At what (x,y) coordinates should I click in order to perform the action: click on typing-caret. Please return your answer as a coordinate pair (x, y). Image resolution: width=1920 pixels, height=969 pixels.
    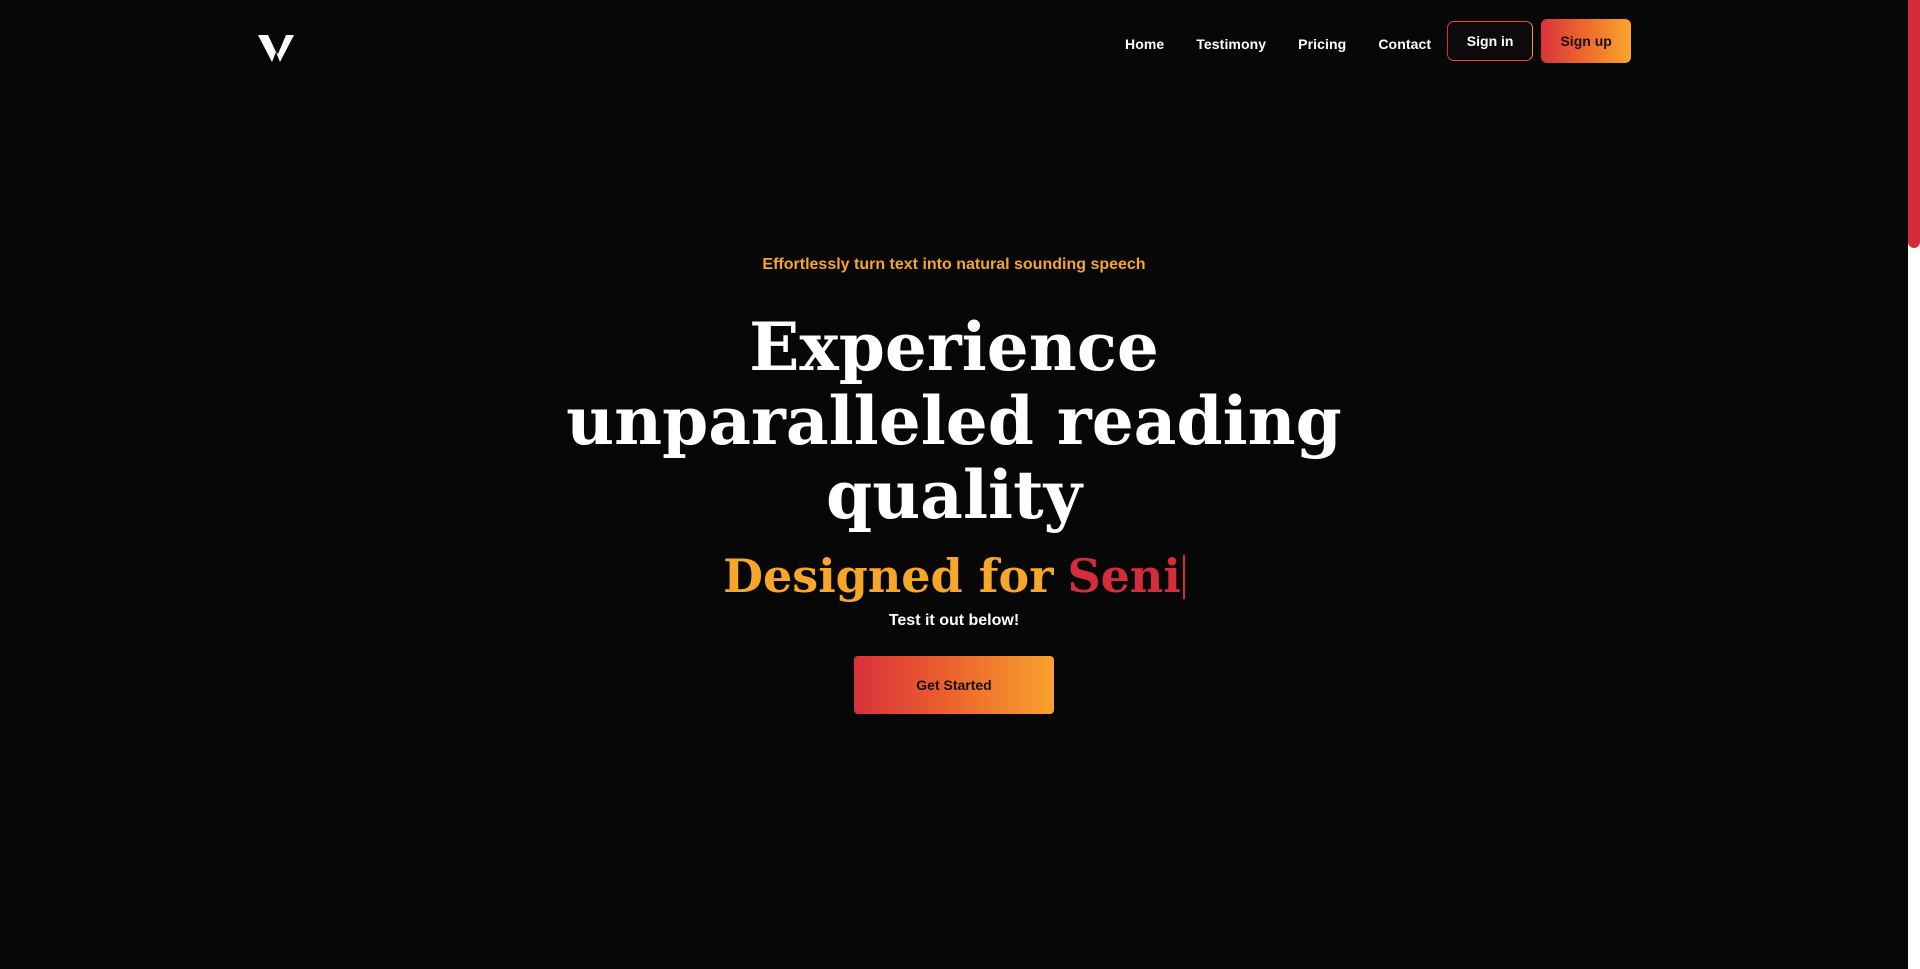
    Looking at the image, I should click on (1183, 577).